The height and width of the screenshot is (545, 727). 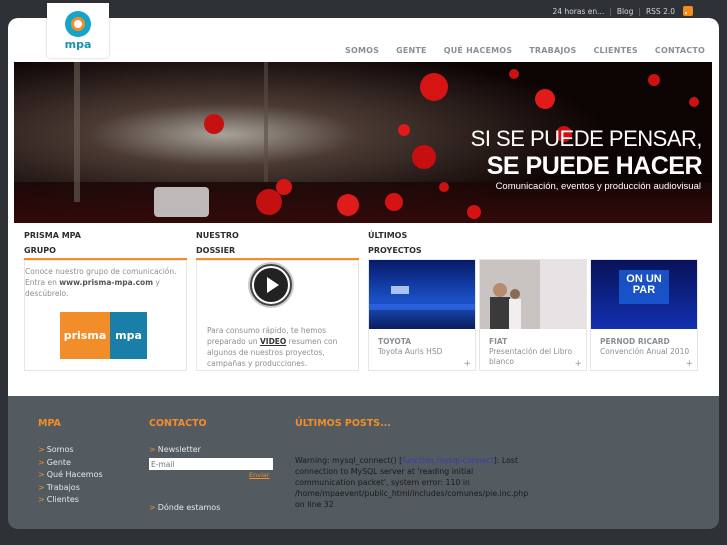 What do you see at coordinates (388, 235) in the screenshot?
I see `projects-title-line1: ÚLTIMOS` at bounding box center [388, 235].